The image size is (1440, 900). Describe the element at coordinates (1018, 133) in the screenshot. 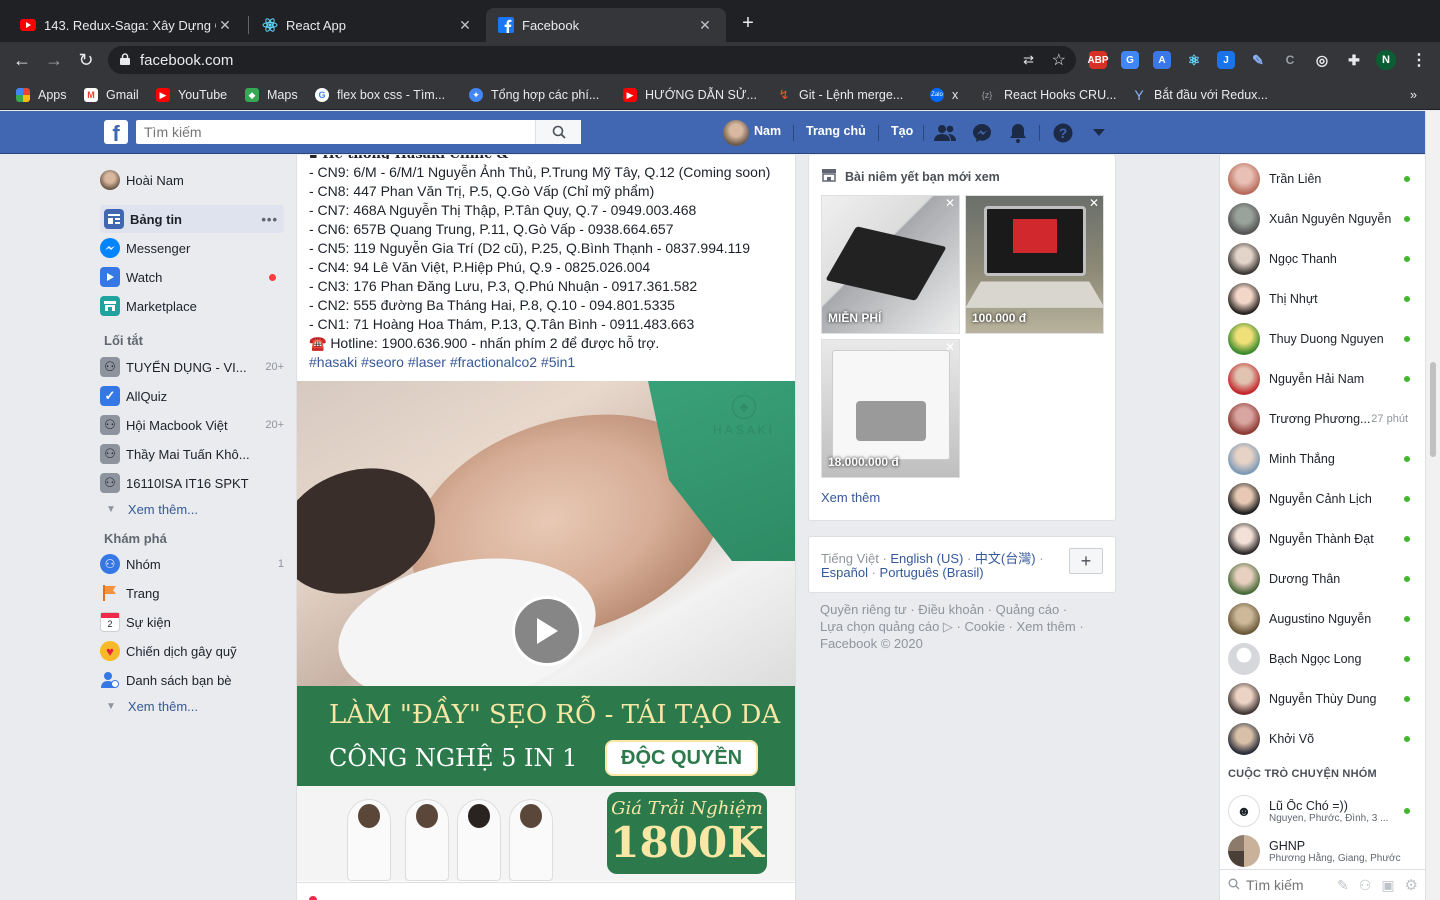

I see `notifications-bell-icon` at that location.